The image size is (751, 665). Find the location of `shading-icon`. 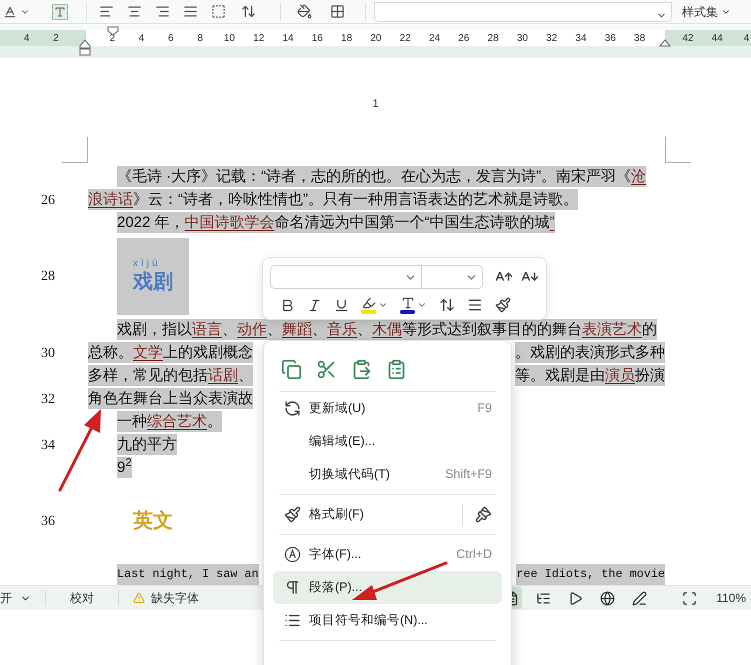

shading-icon is located at coordinates (304, 11).